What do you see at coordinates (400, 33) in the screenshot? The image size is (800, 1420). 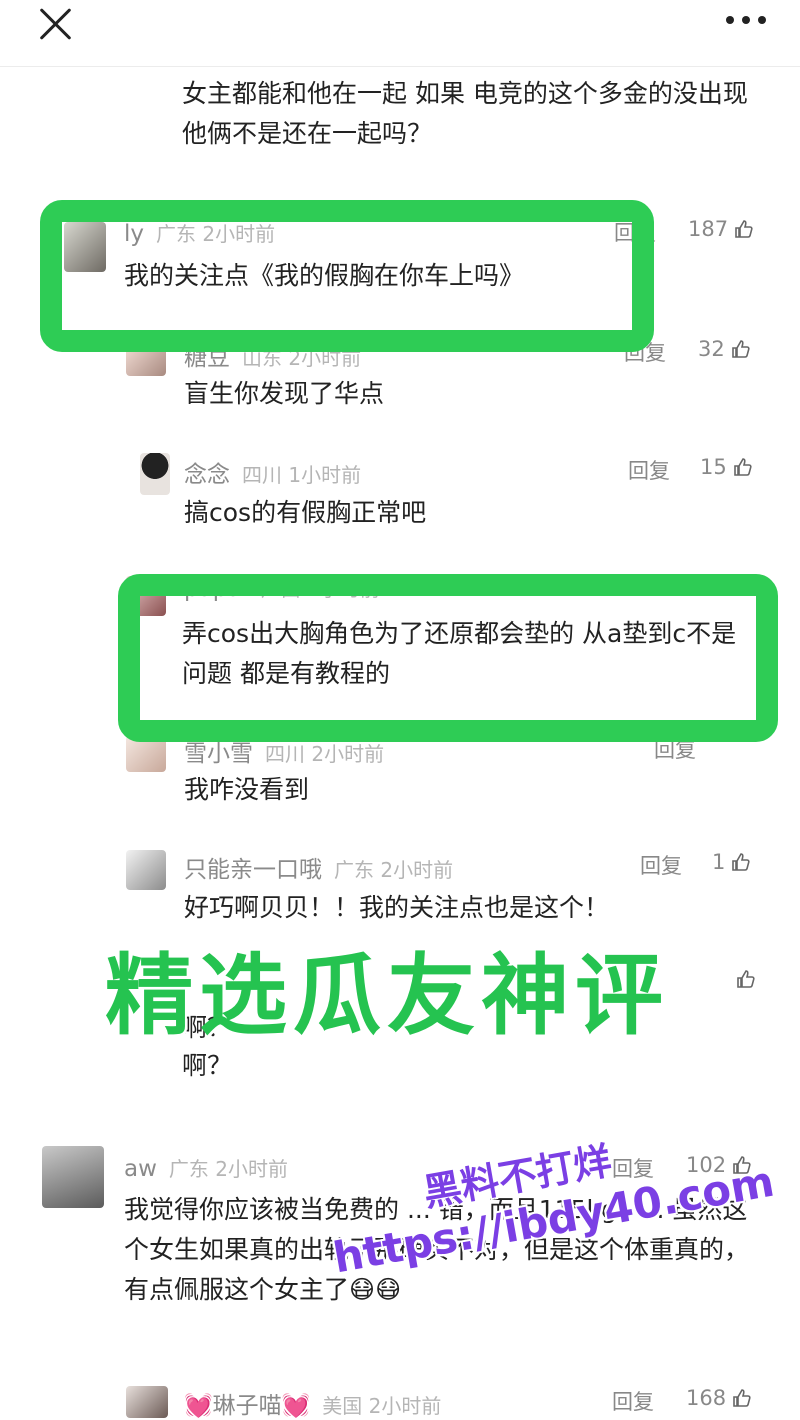 I see `top-bar` at bounding box center [400, 33].